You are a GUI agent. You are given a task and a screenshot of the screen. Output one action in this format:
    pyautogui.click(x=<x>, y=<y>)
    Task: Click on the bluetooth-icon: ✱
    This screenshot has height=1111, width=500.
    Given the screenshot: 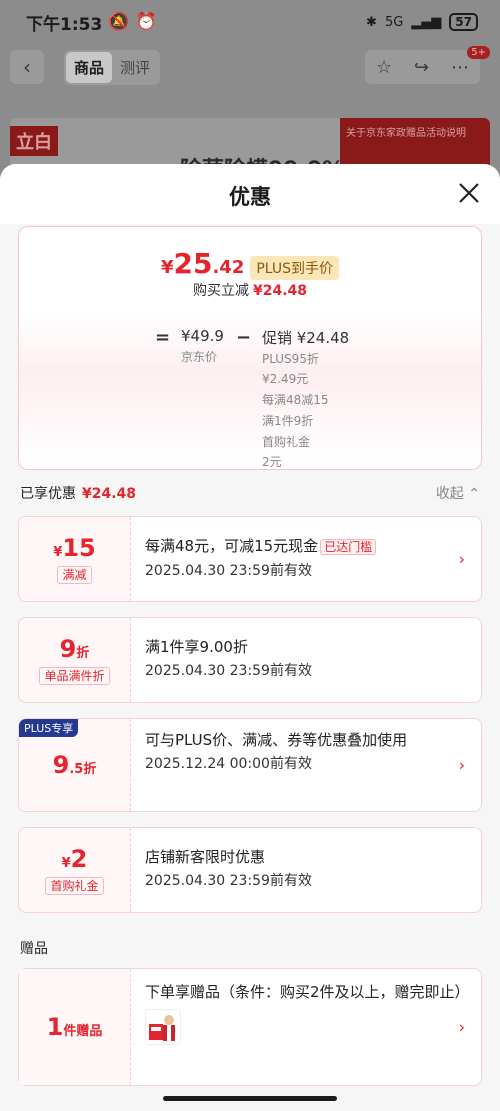 What is the action you would take?
    pyautogui.click(x=371, y=22)
    